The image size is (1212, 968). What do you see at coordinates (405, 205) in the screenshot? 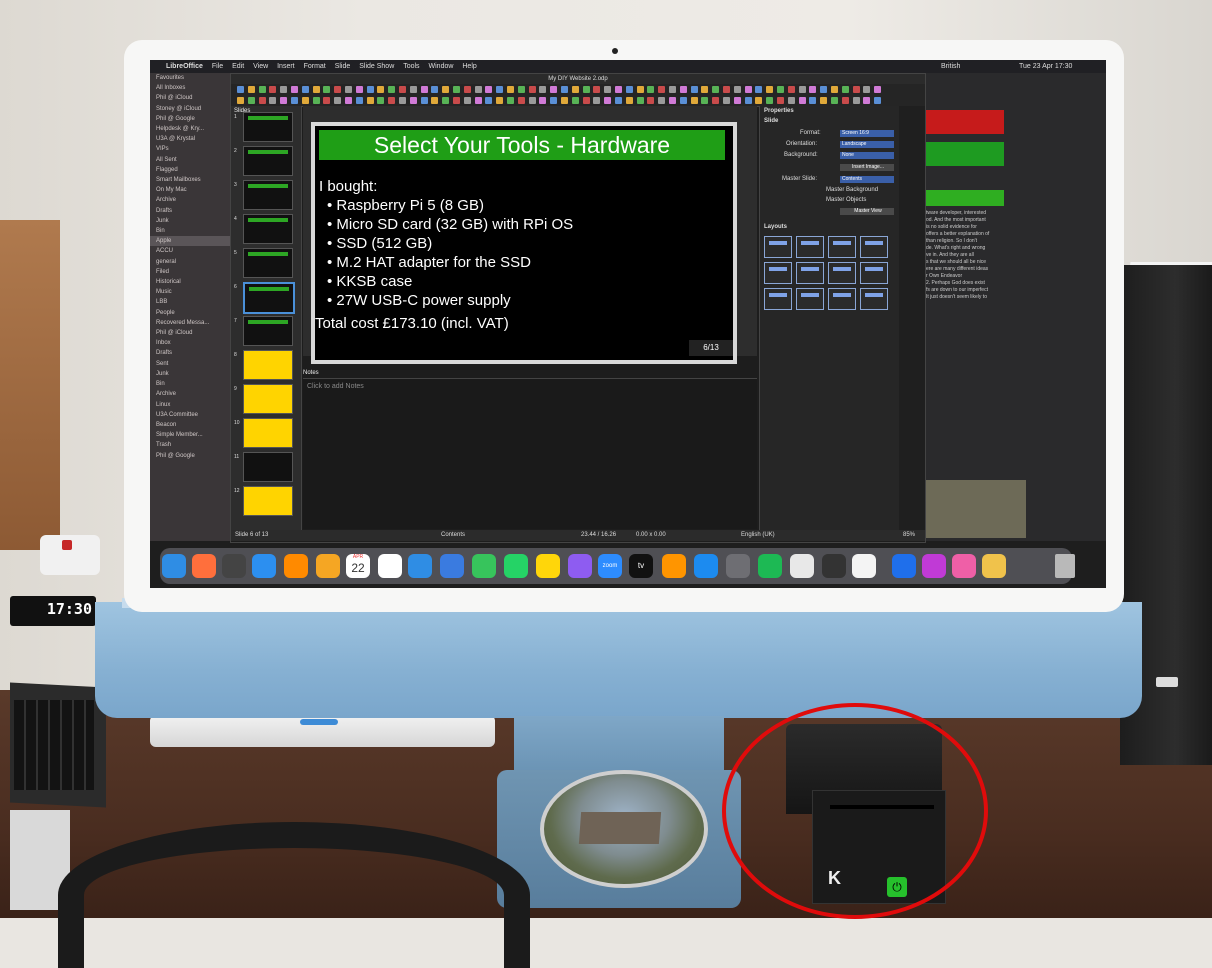
I see `bullet-item: • Raspberry Pi 5 (8 GB)` at bounding box center [405, 205].